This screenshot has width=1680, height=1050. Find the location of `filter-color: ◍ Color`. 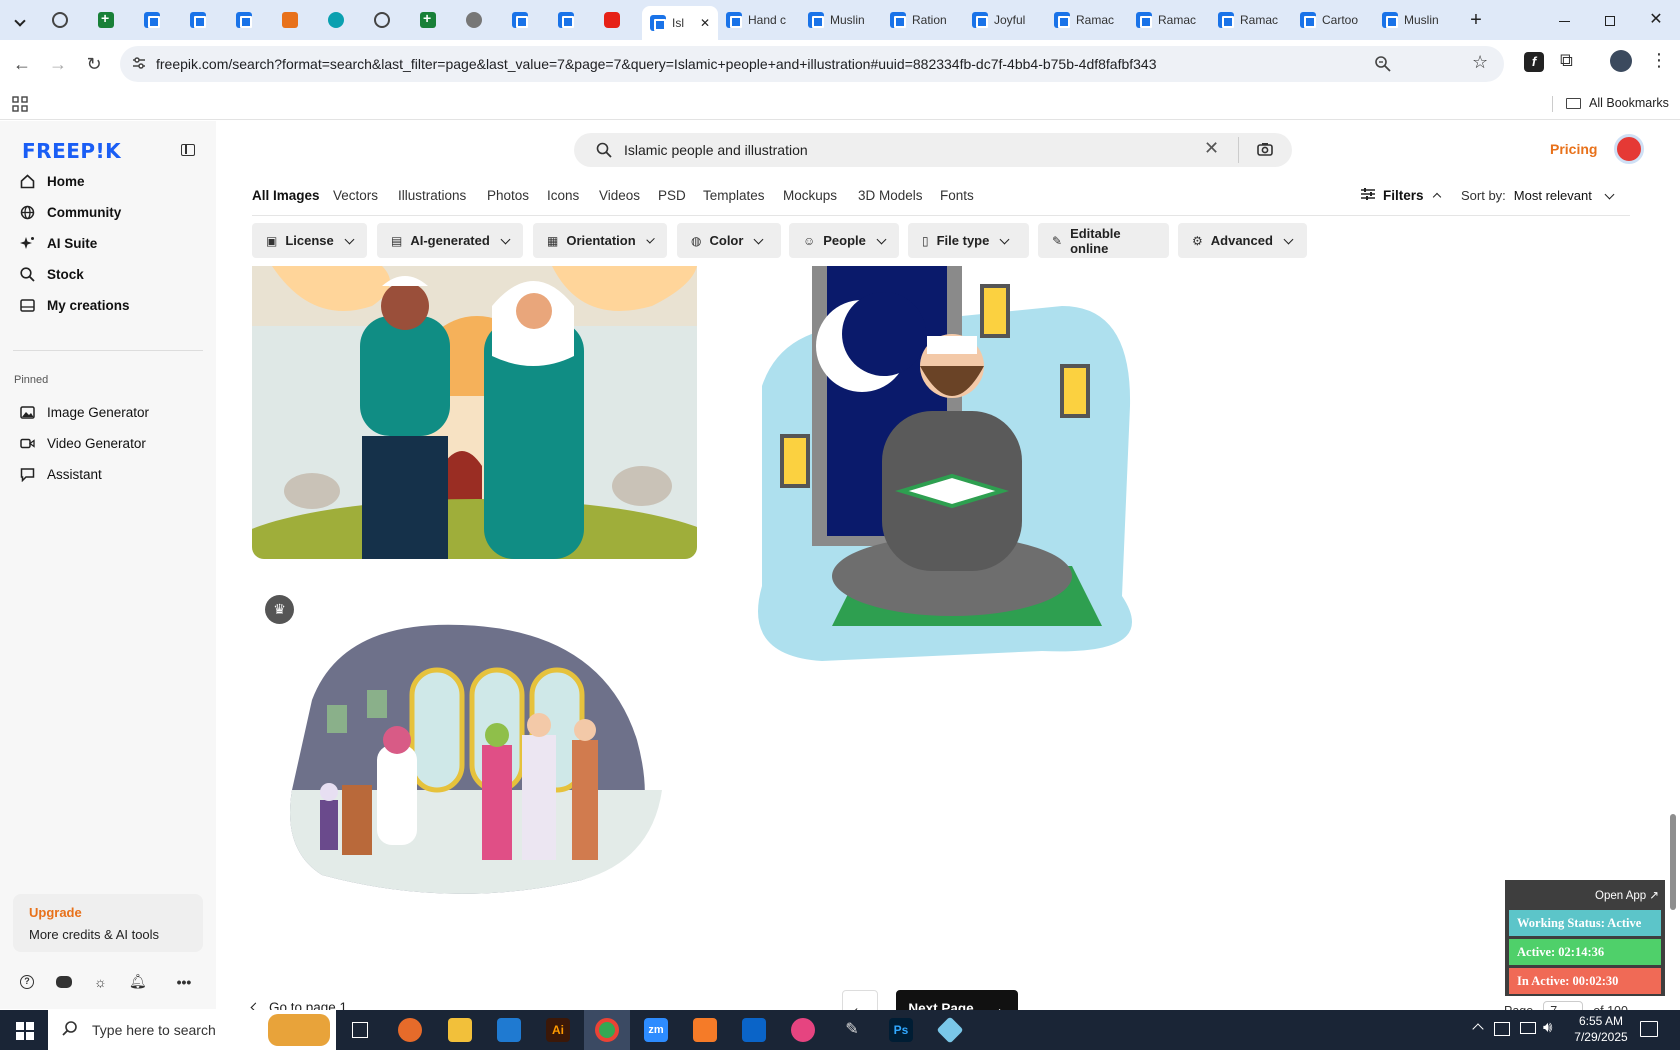

filter-color: ◍ Color is located at coordinates (729, 240).